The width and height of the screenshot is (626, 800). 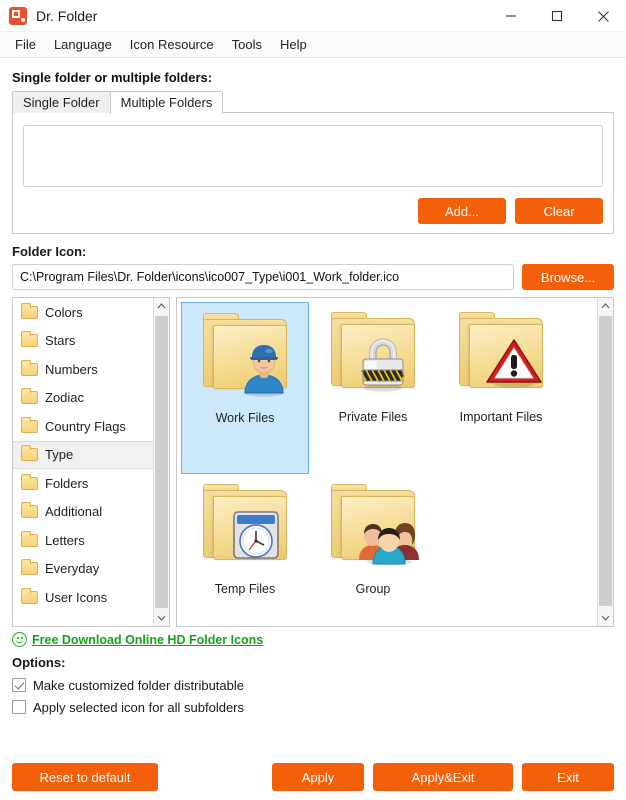 What do you see at coordinates (19, 685) in the screenshot?
I see `checkbox-make-distributable` at bounding box center [19, 685].